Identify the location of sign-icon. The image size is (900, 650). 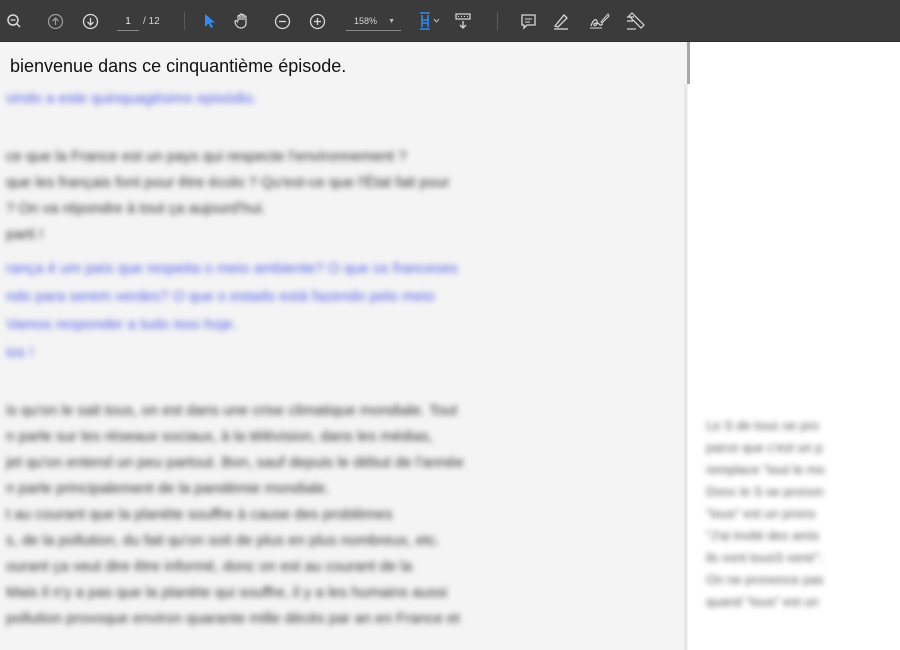
(599, 21).